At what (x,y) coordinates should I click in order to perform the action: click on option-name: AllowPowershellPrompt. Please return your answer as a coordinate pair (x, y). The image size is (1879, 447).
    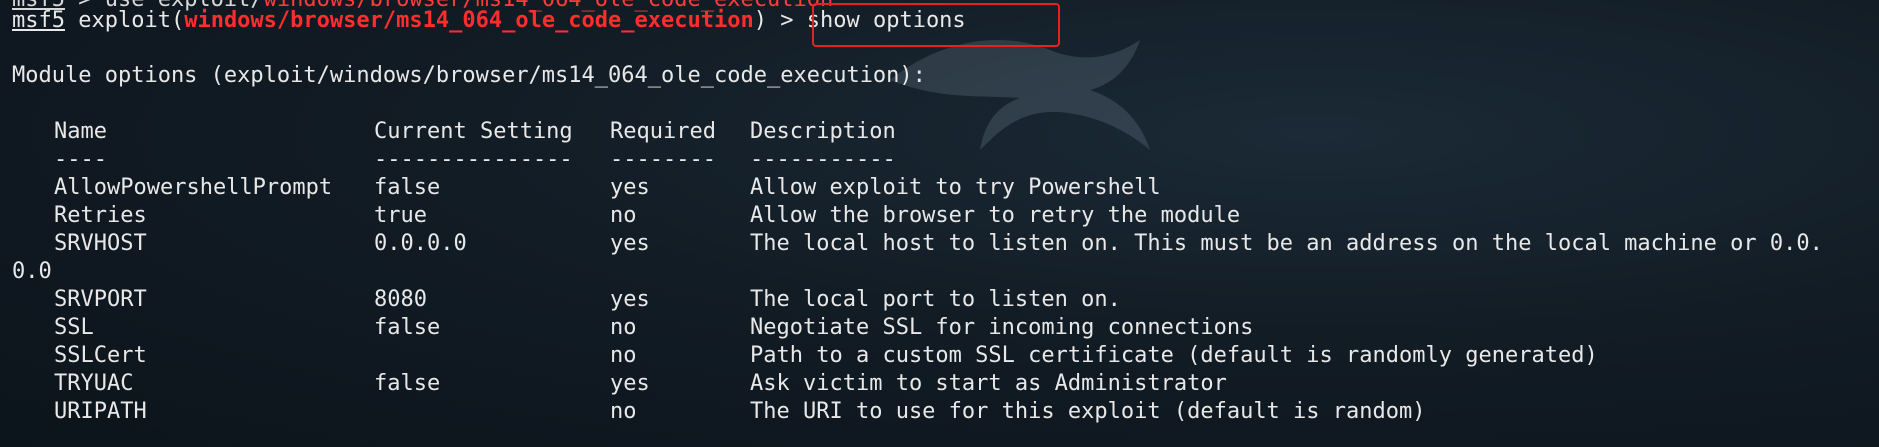
    Looking at the image, I should click on (193, 187).